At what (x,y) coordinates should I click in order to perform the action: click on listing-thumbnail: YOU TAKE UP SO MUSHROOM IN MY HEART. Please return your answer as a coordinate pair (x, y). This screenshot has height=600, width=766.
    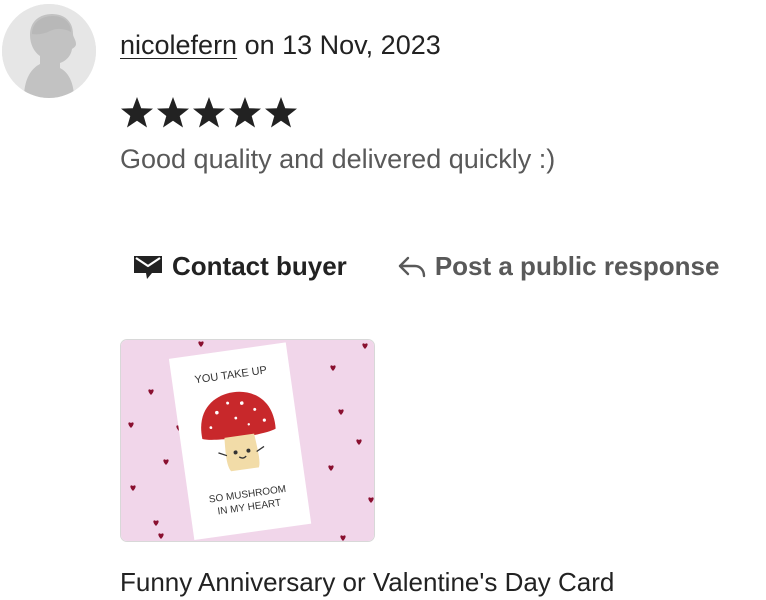
    Looking at the image, I should click on (247, 440).